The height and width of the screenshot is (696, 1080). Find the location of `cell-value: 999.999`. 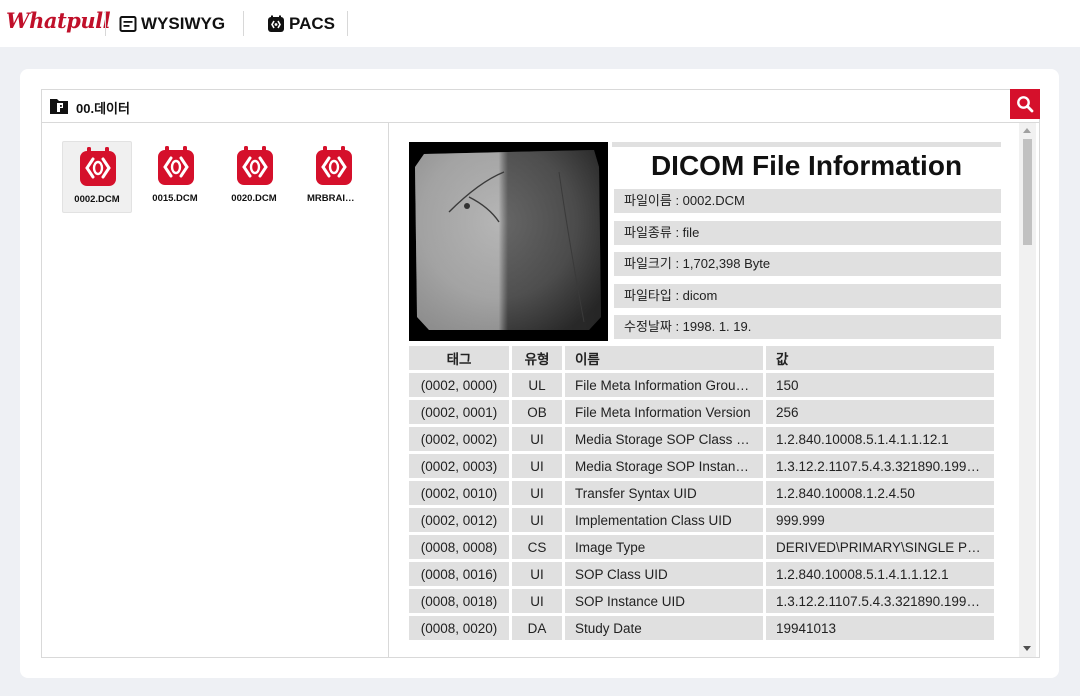

cell-value: 999.999 is located at coordinates (880, 520).